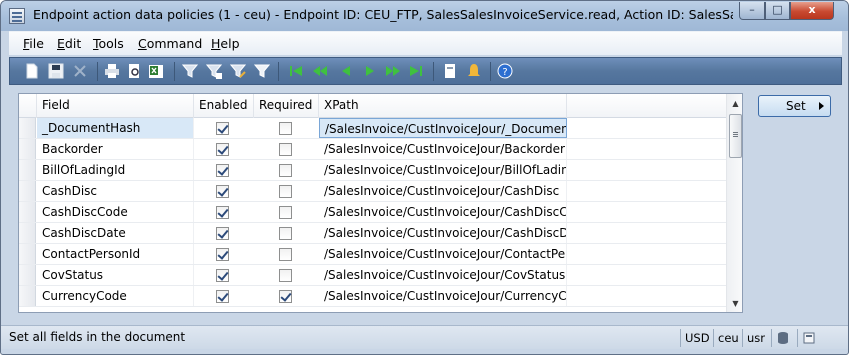  What do you see at coordinates (296, 71) in the screenshot?
I see `first-record-icon` at bounding box center [296, 71].